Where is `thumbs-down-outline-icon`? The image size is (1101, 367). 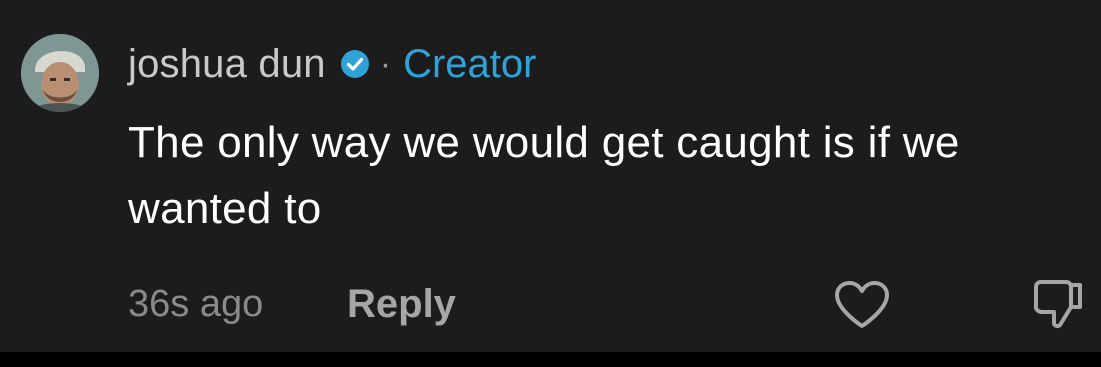 thumbs-down-outline-icon is located at coordinates (1058, 305).